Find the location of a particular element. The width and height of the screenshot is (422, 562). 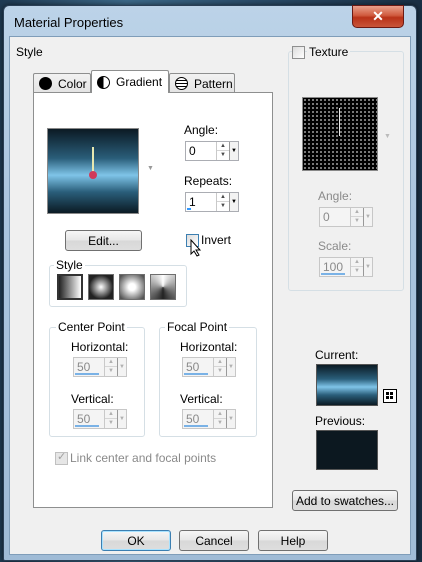

texture-angle-arrows: ▲ ▼ is located at coordinates (356, 217).